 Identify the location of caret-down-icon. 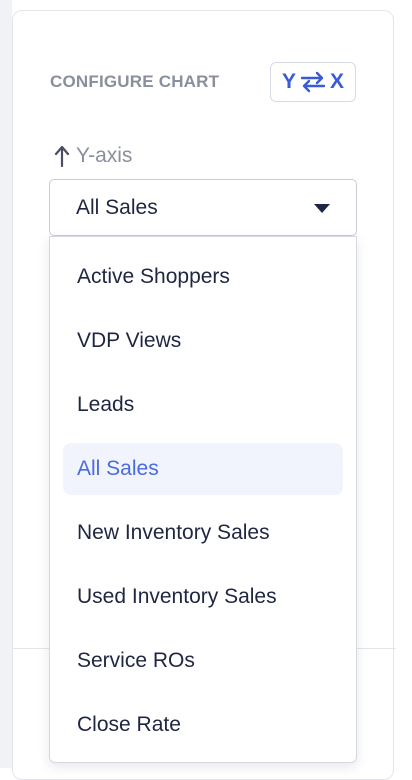
(322, 208).